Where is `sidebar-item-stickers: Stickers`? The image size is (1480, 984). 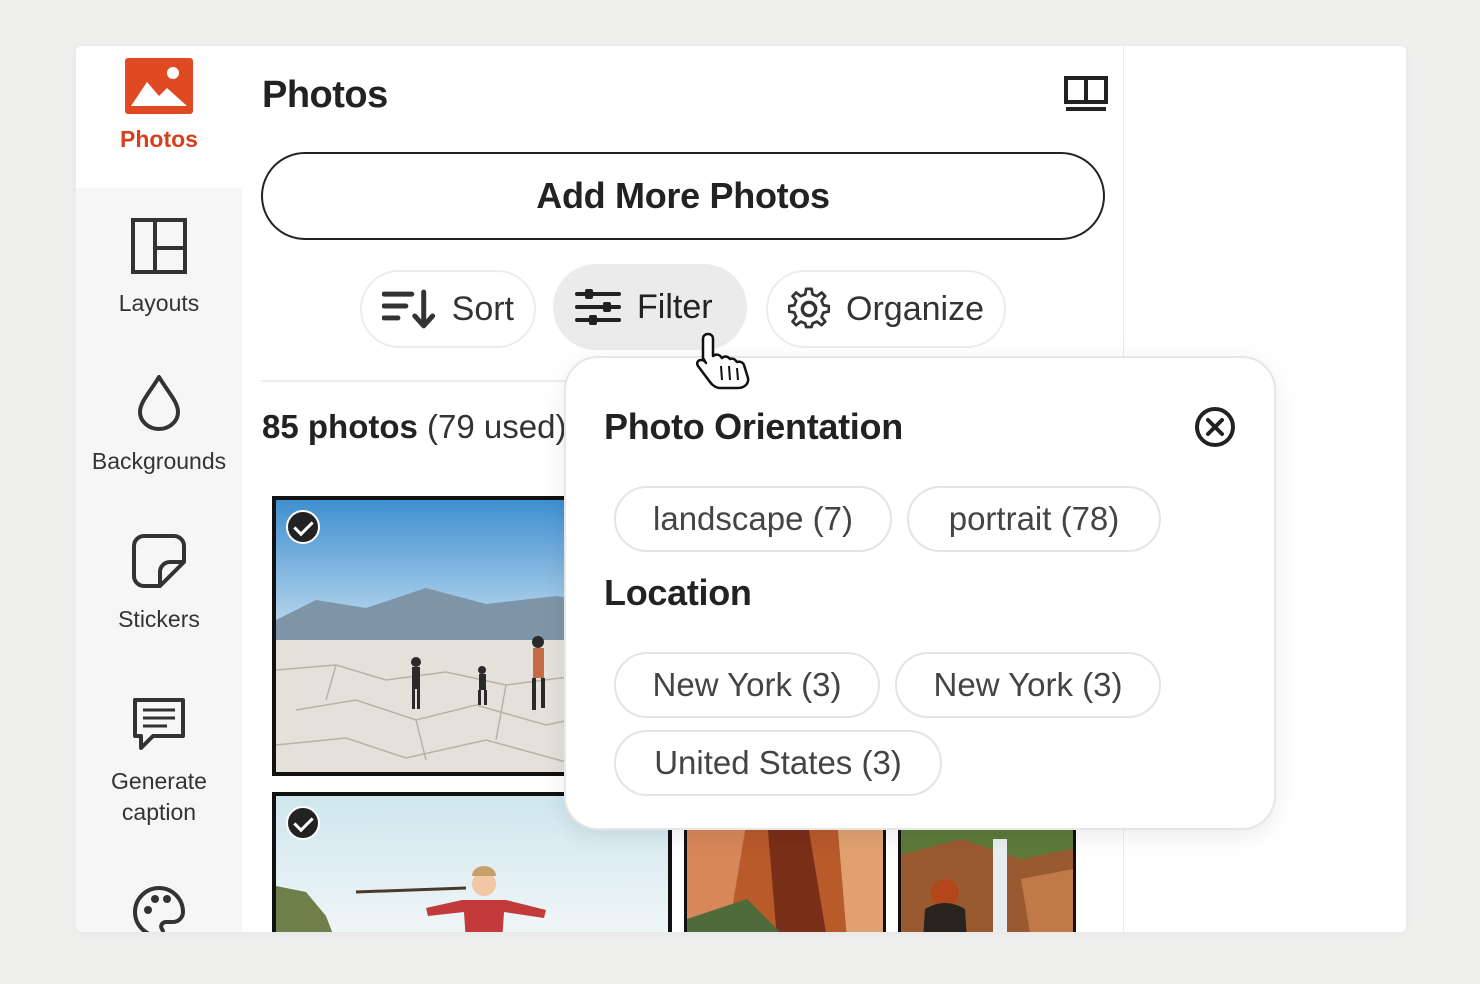 sidebar-item-stickers: Stickers is located at coordinates (159, 583).